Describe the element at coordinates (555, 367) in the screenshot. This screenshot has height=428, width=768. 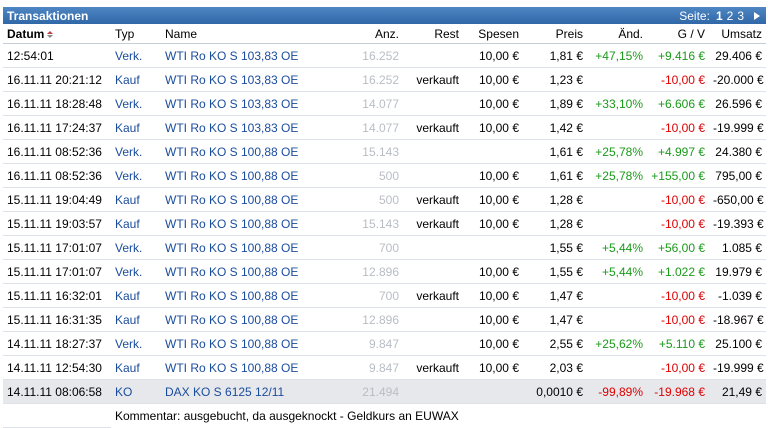
I see `cell-preis: 2,03 €` at that location.